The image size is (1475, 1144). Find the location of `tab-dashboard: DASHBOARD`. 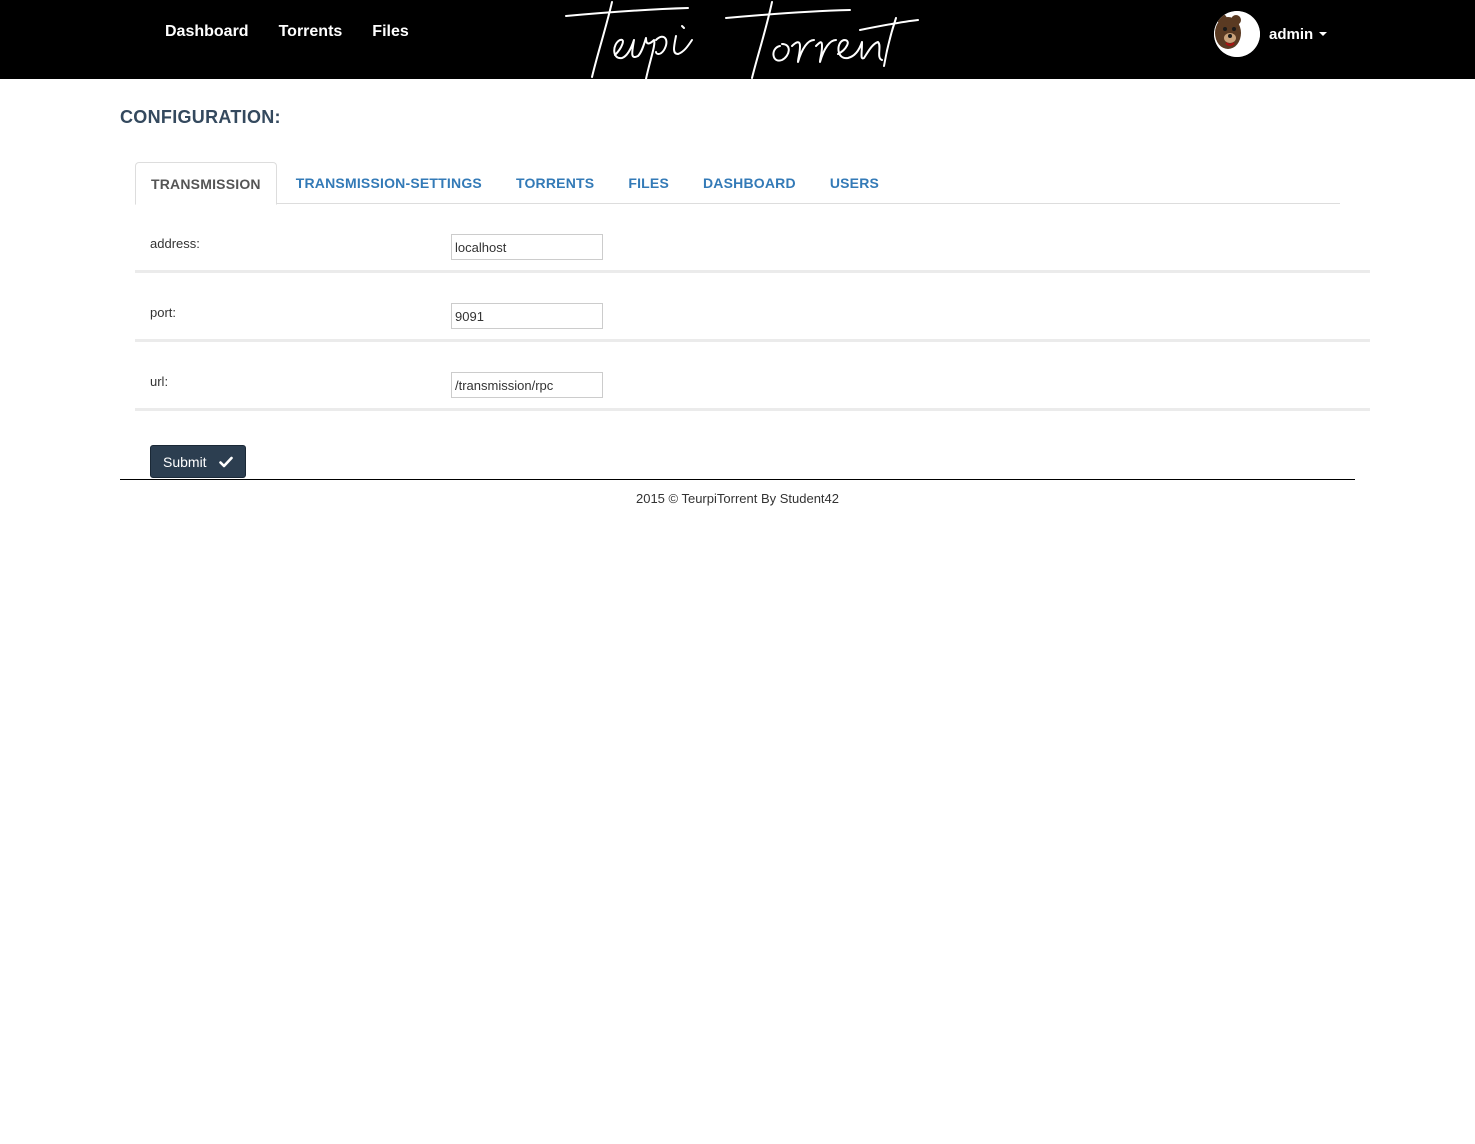

tab-dashboard: DASHBOARD is located at coordinates (749, 183).